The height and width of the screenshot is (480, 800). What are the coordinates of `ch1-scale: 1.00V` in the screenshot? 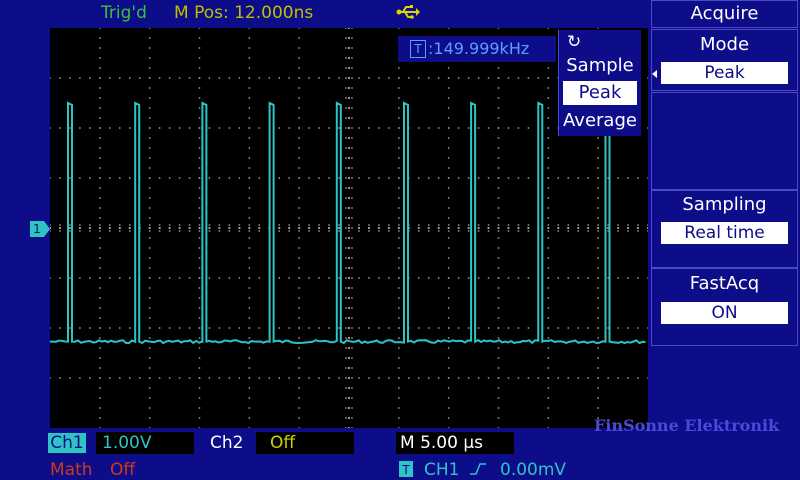 It's located at (145, 443).